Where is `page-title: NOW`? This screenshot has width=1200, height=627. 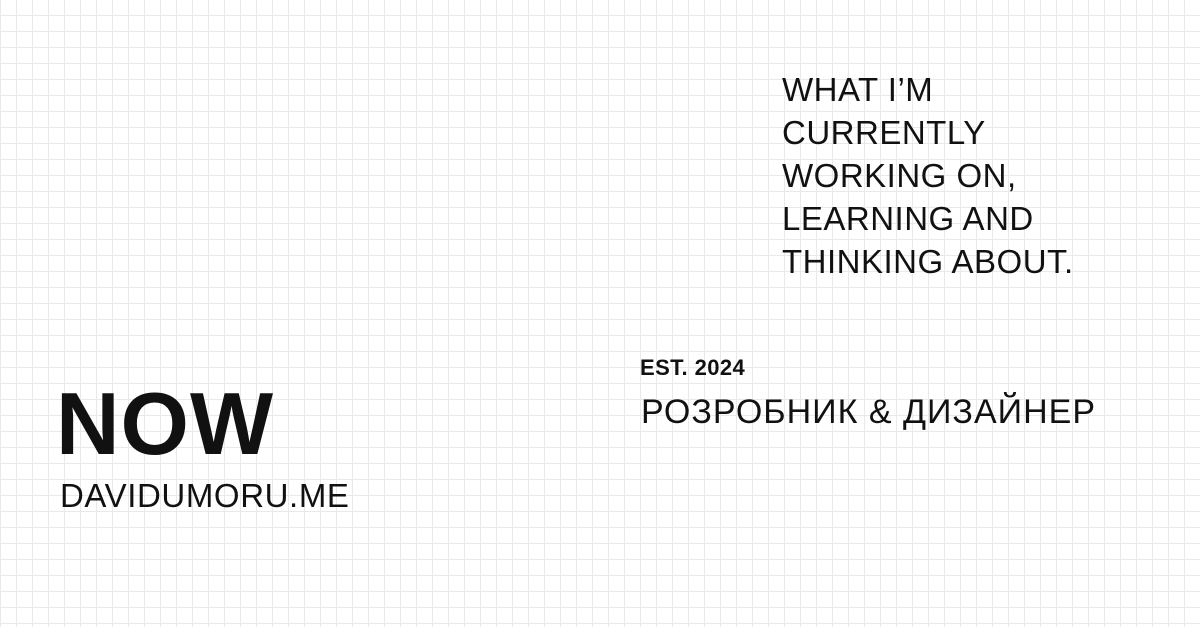 page-title: NOW is located at coordinates (165, 423).